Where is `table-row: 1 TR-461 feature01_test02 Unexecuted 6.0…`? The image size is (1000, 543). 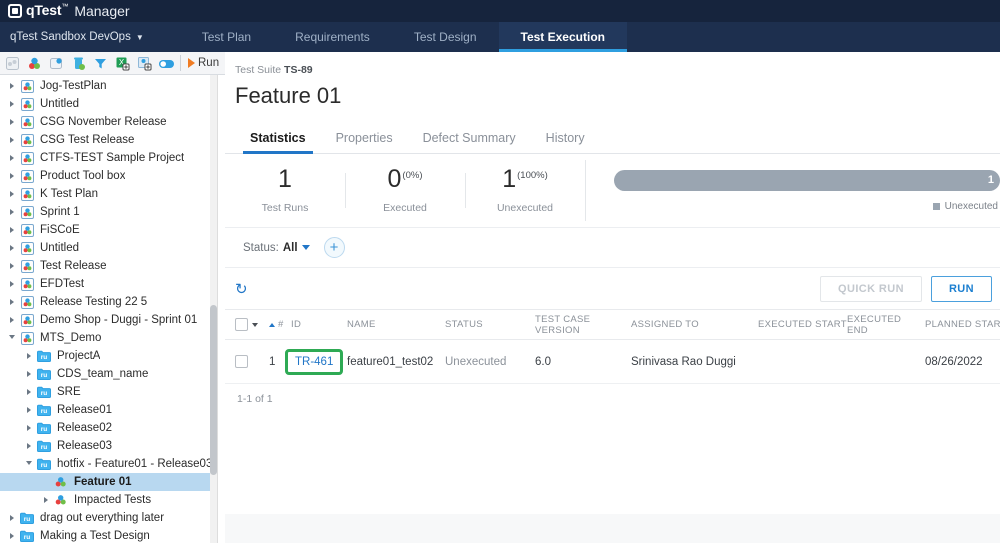
table-row: 1 TR-461 feature01_test02 Unexecuted 6.0… is located at coordinates (612, 362).